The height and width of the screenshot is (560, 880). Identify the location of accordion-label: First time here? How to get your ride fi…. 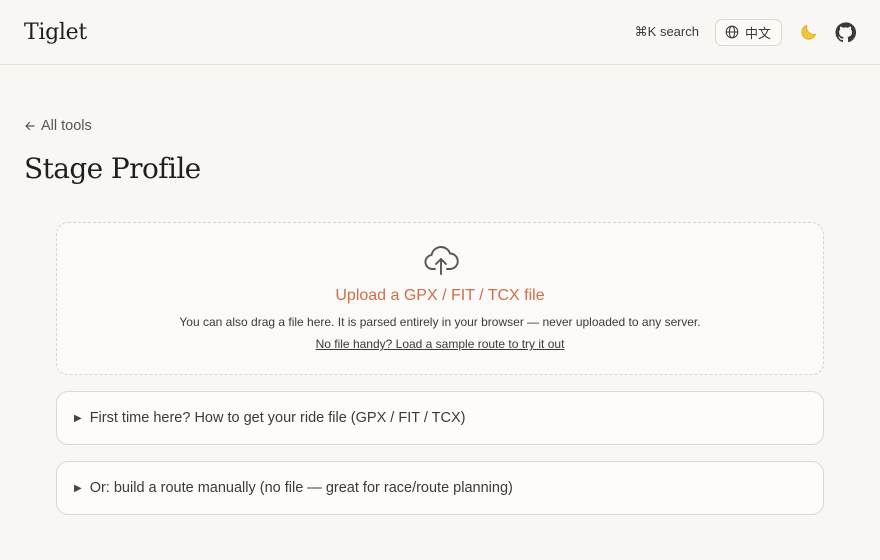
(277, 418).